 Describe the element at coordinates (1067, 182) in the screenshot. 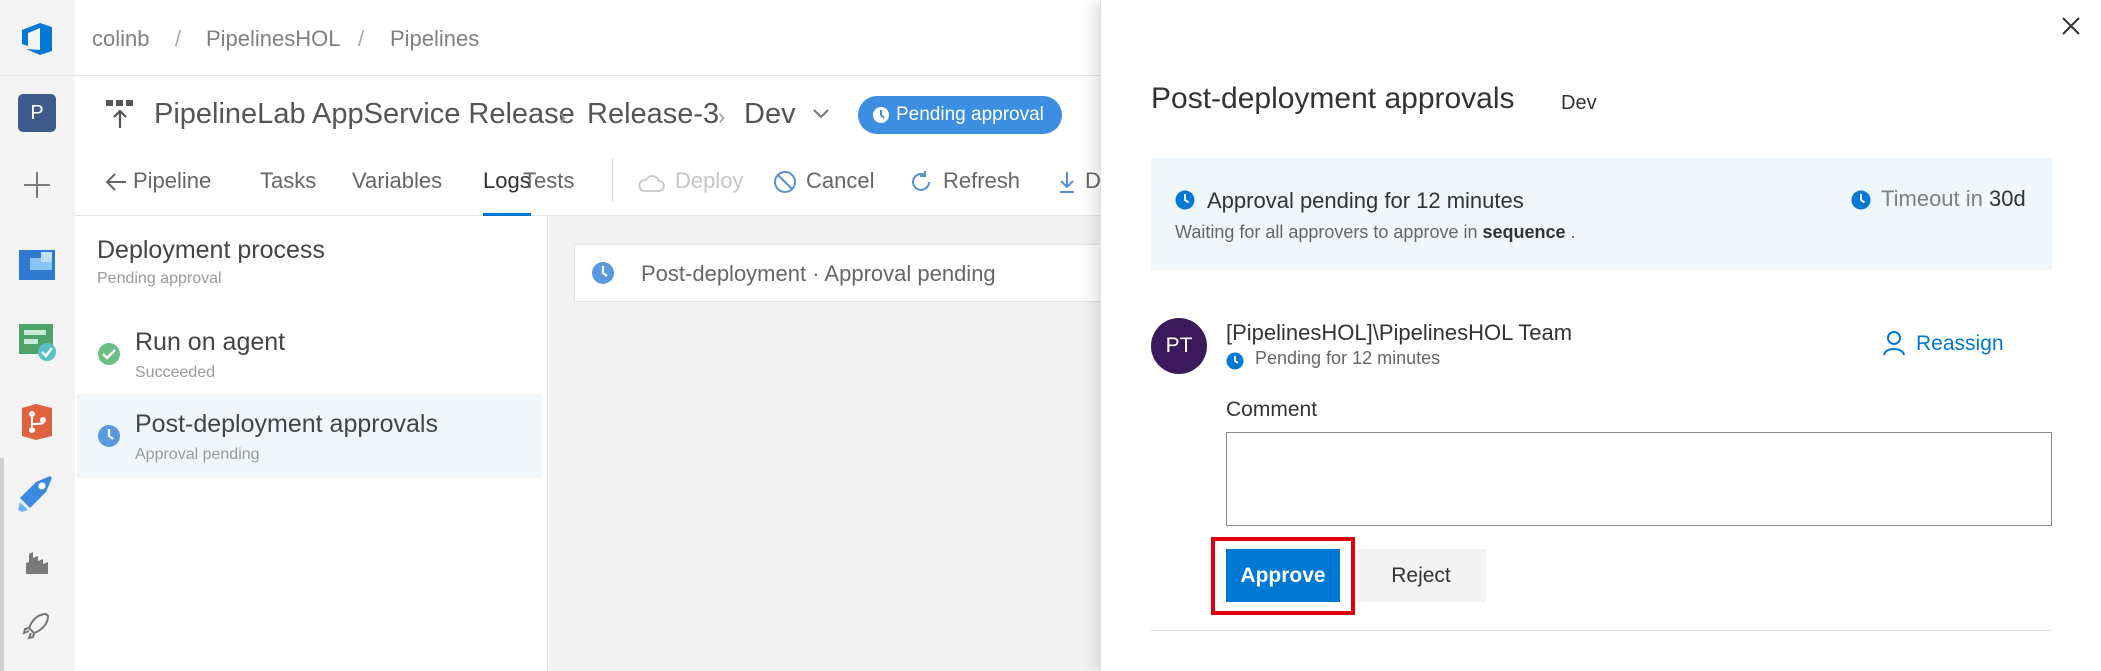

I see `download-icon` at that location.